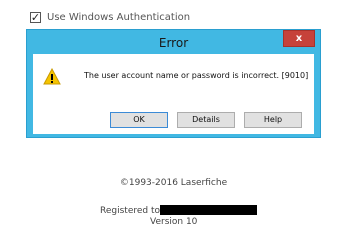 The image size is (347, 247). What do you see at coordinates (132, 211) in the screenshot?
I see `registered-label: Registered to:` at bounding box center [132, 211].